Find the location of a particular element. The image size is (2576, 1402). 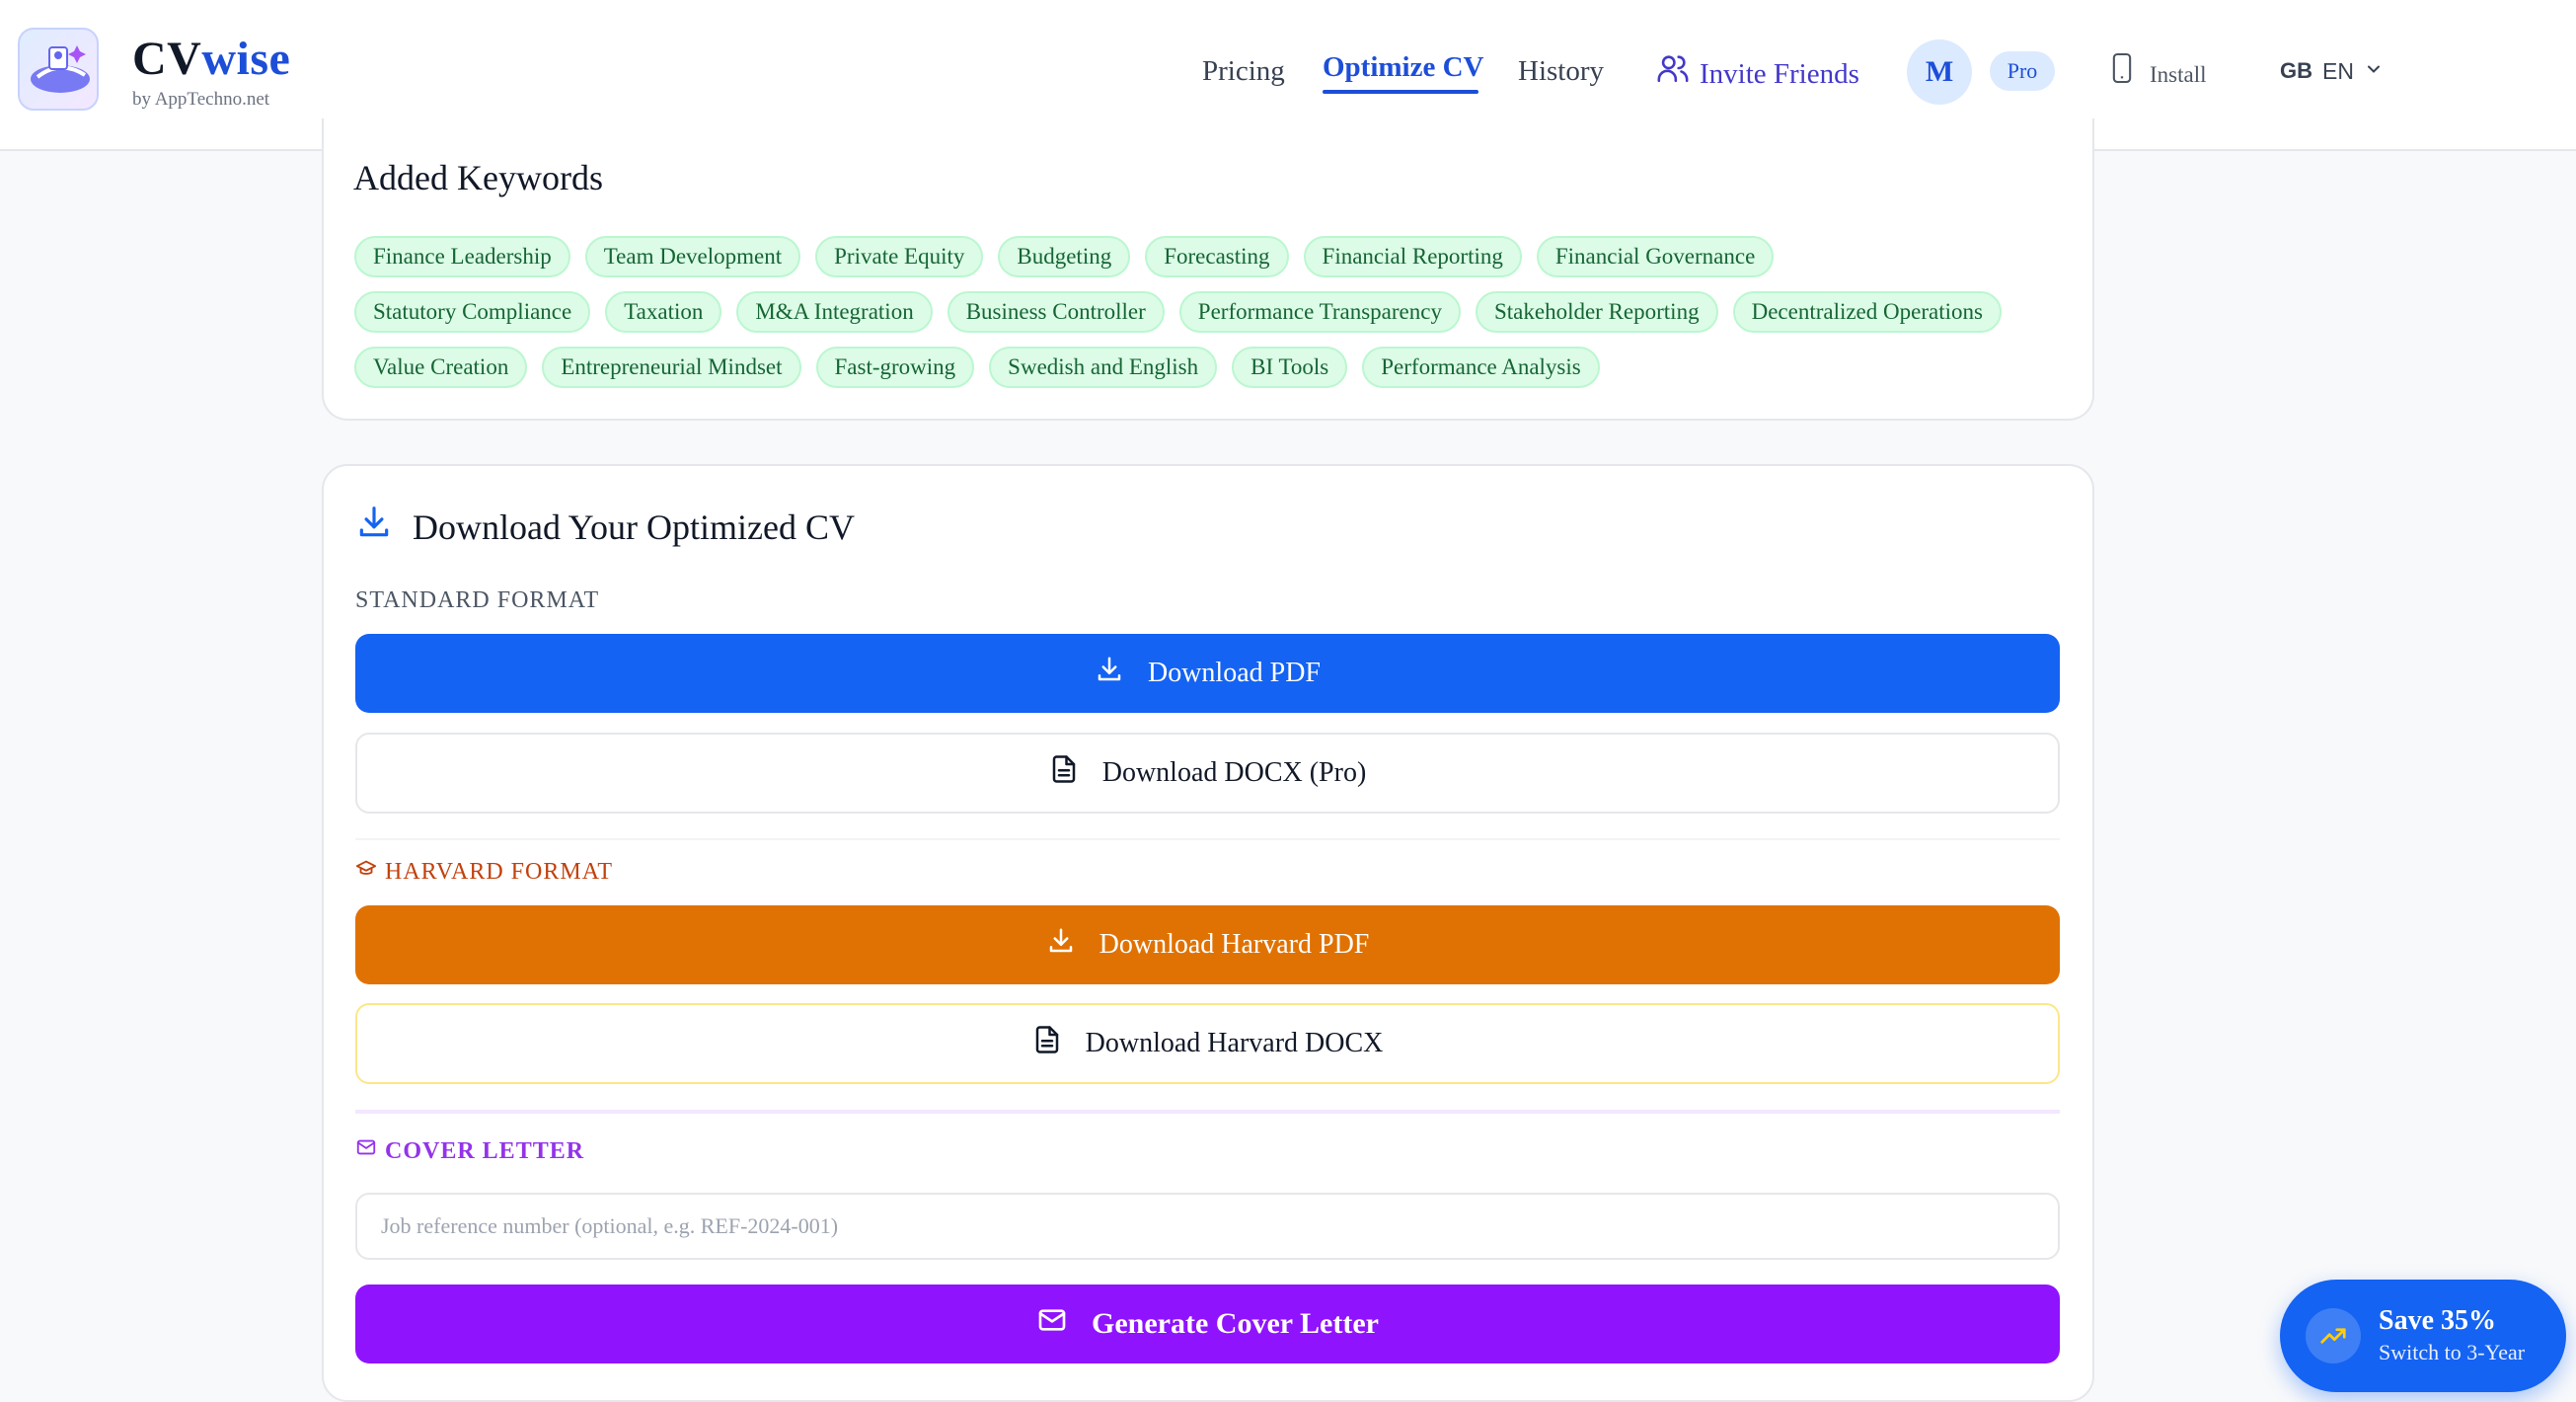

harvard-format-text: HARVARD FORMAT is located at coordinates (499, 872).